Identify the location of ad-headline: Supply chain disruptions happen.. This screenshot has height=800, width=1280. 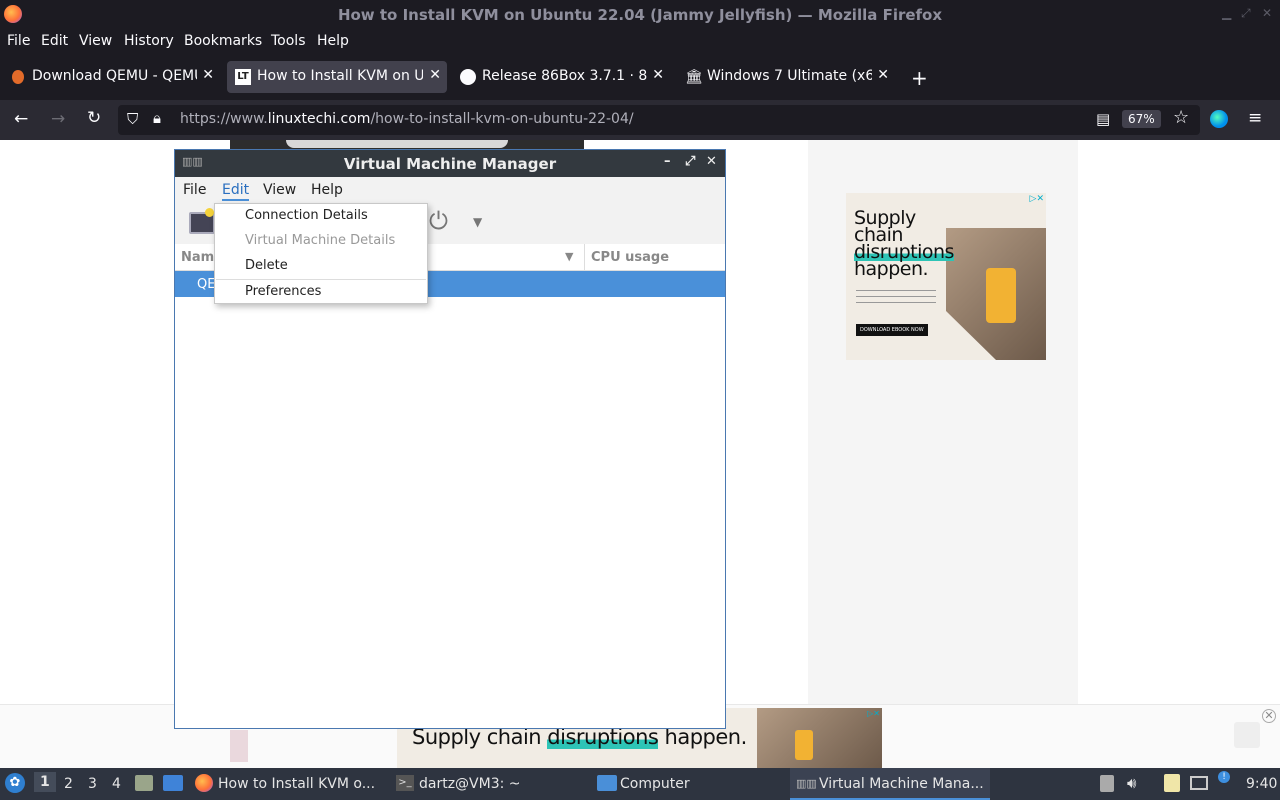
(904, 243).